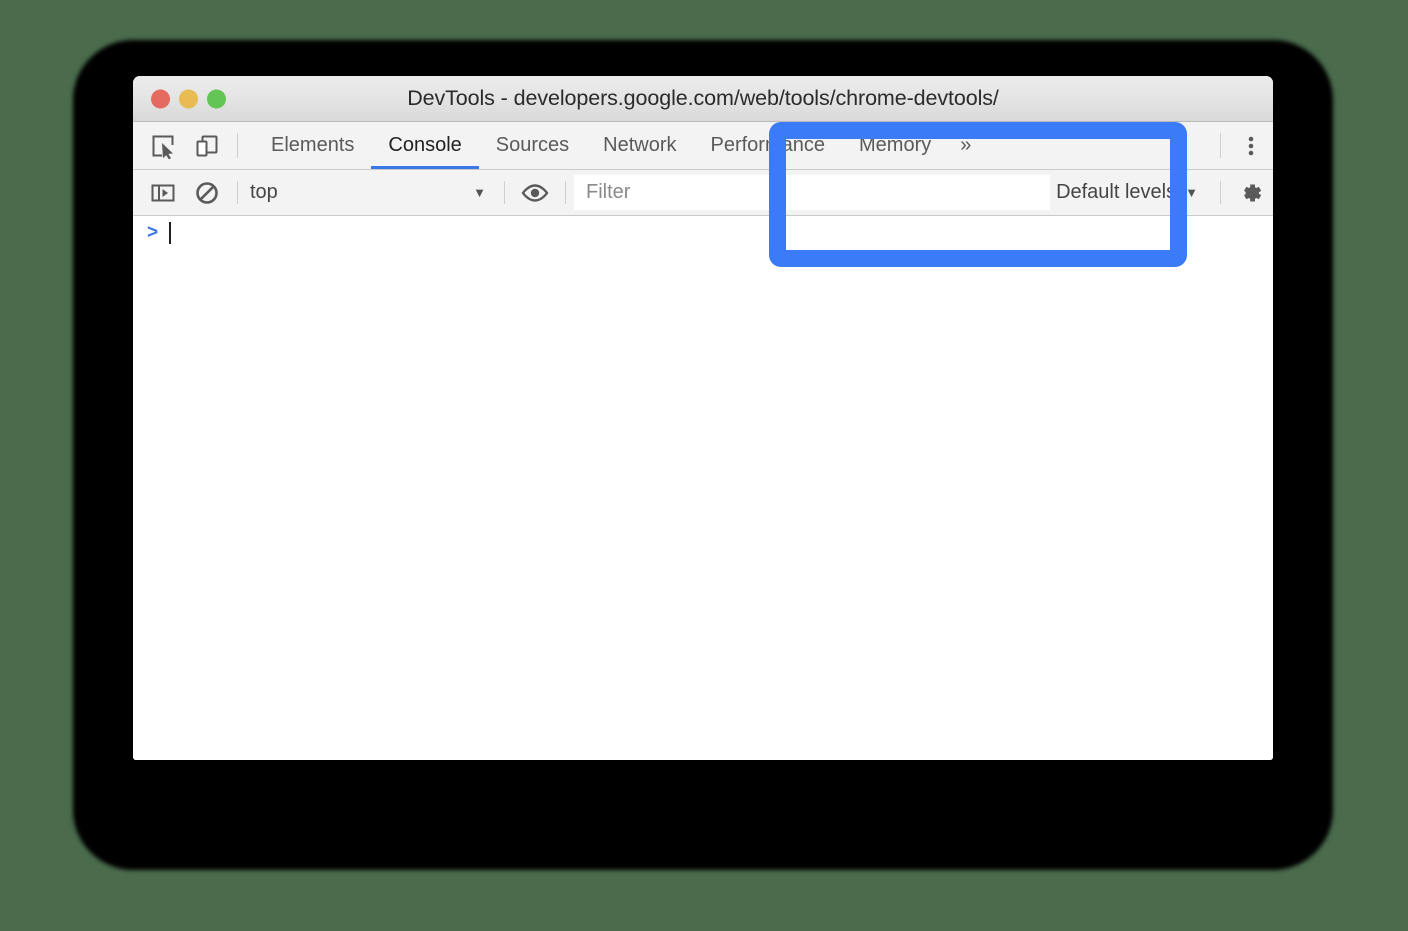 This screenshot has width=1408, height=931. I want to click on tab-memory: Memory, so click(895, 145).